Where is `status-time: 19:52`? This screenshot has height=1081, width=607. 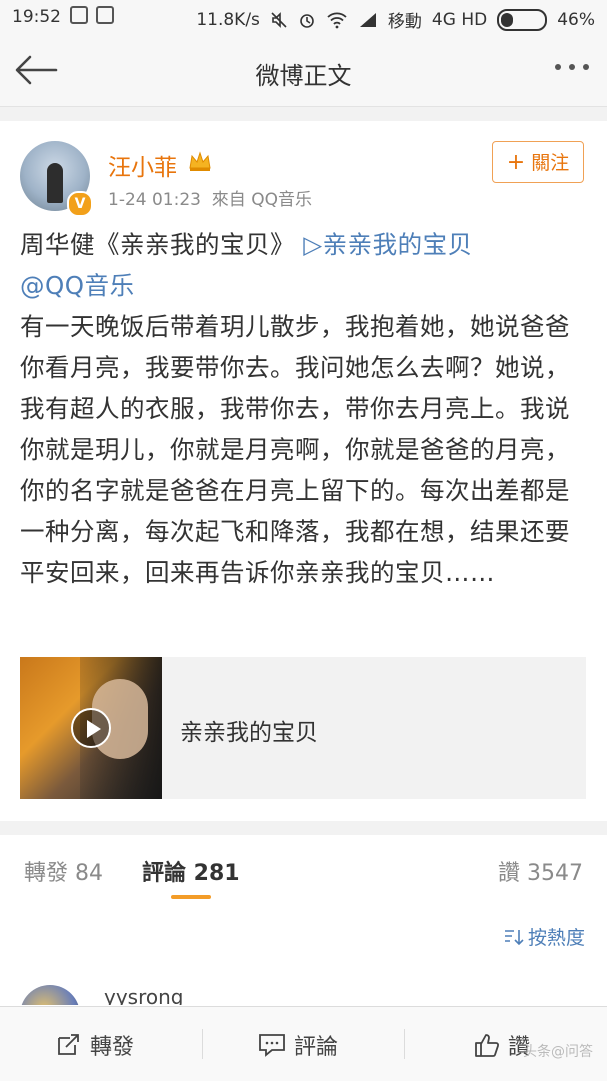
status-time: 19:52 is located at coordinates (36, 17).